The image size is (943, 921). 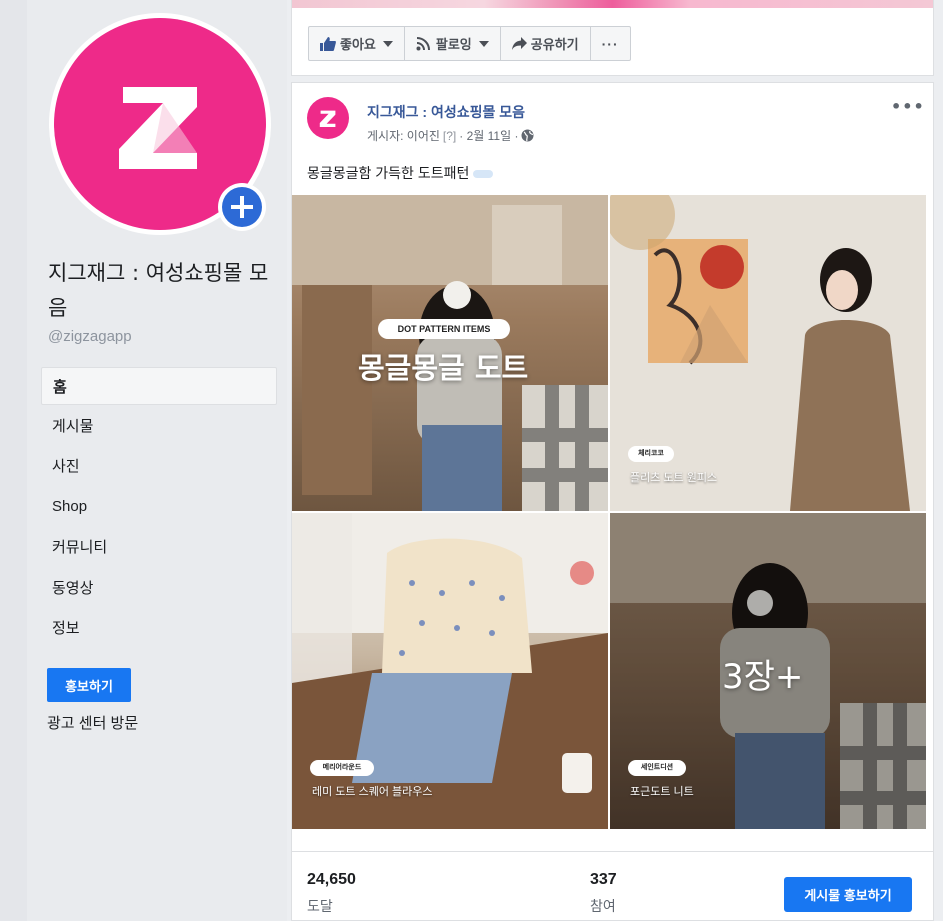 What do you see at coordinates (159, 587) in the screenshot?
I see `nav-item-videos: 동영상` at bounding box center [159, 587].